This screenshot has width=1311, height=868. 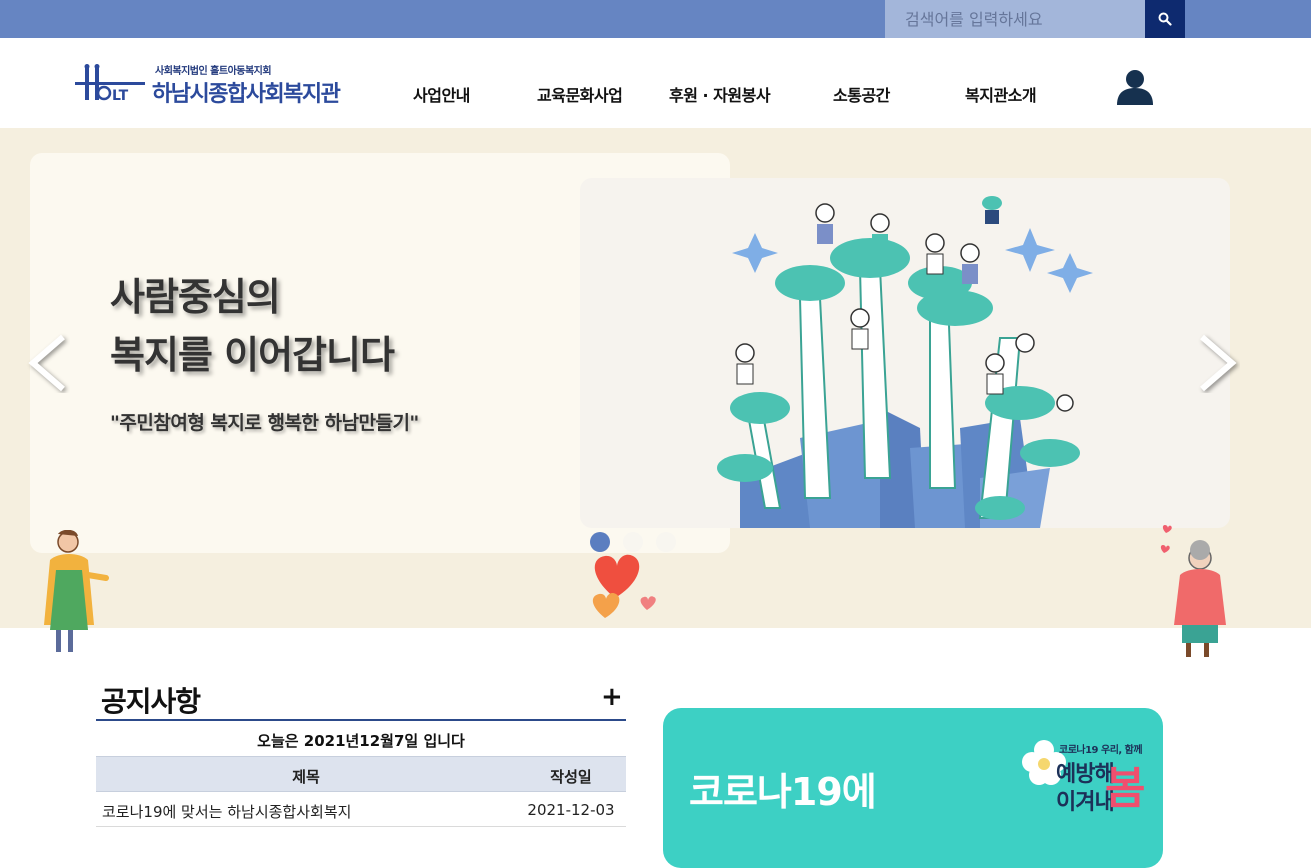 What do you see at coordinates (47, 363) in the screenshot?
I see `slider-prev-arrow` at bounding box center [47, 363].